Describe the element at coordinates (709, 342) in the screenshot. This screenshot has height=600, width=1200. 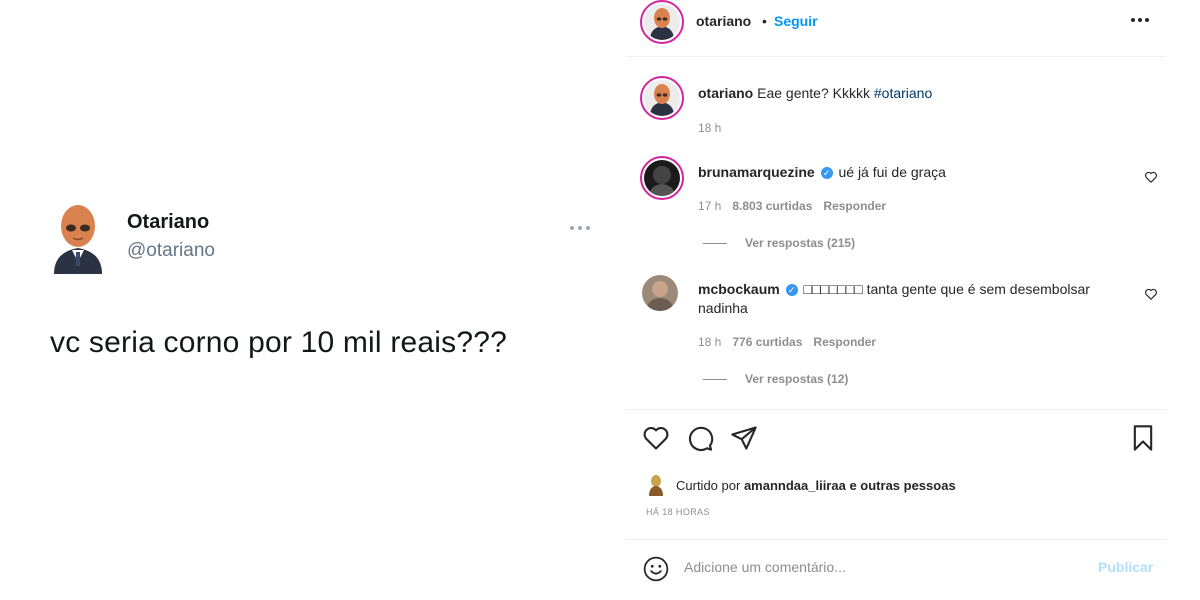
I see `comment-time: 18 h` at that location.